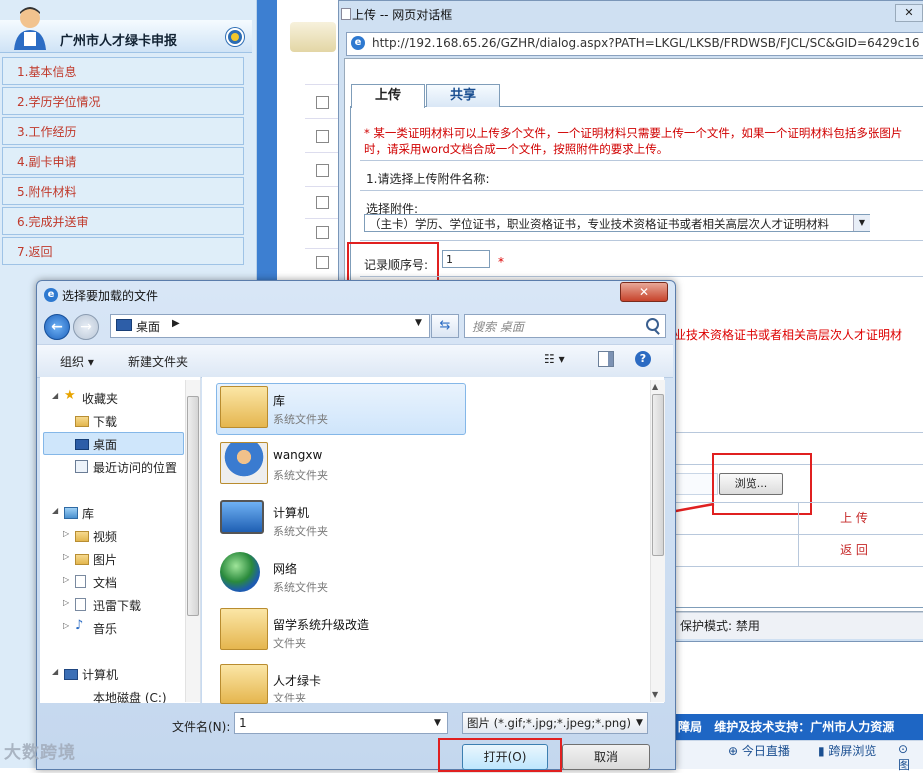 This screenshot has height=773, width=923. I want to click on ie-dialog-title: 上传 -- 网页对话框, so click(402, 15).